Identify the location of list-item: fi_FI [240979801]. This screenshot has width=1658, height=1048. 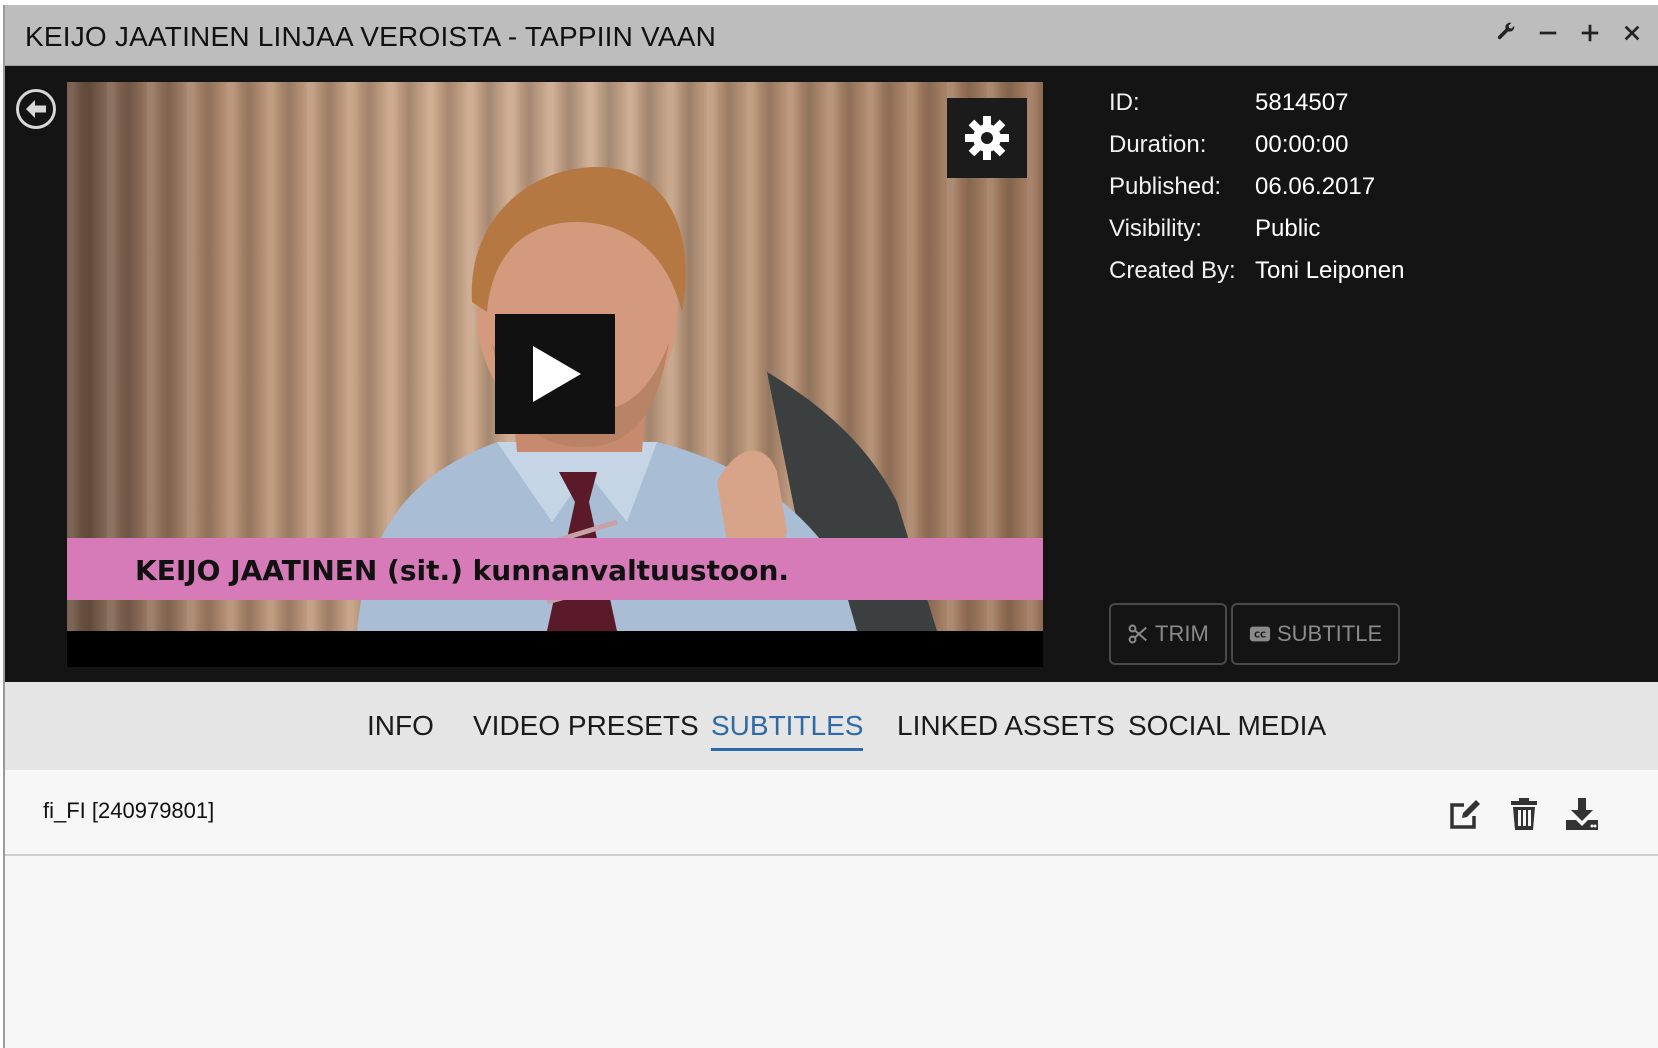
(831, 813).